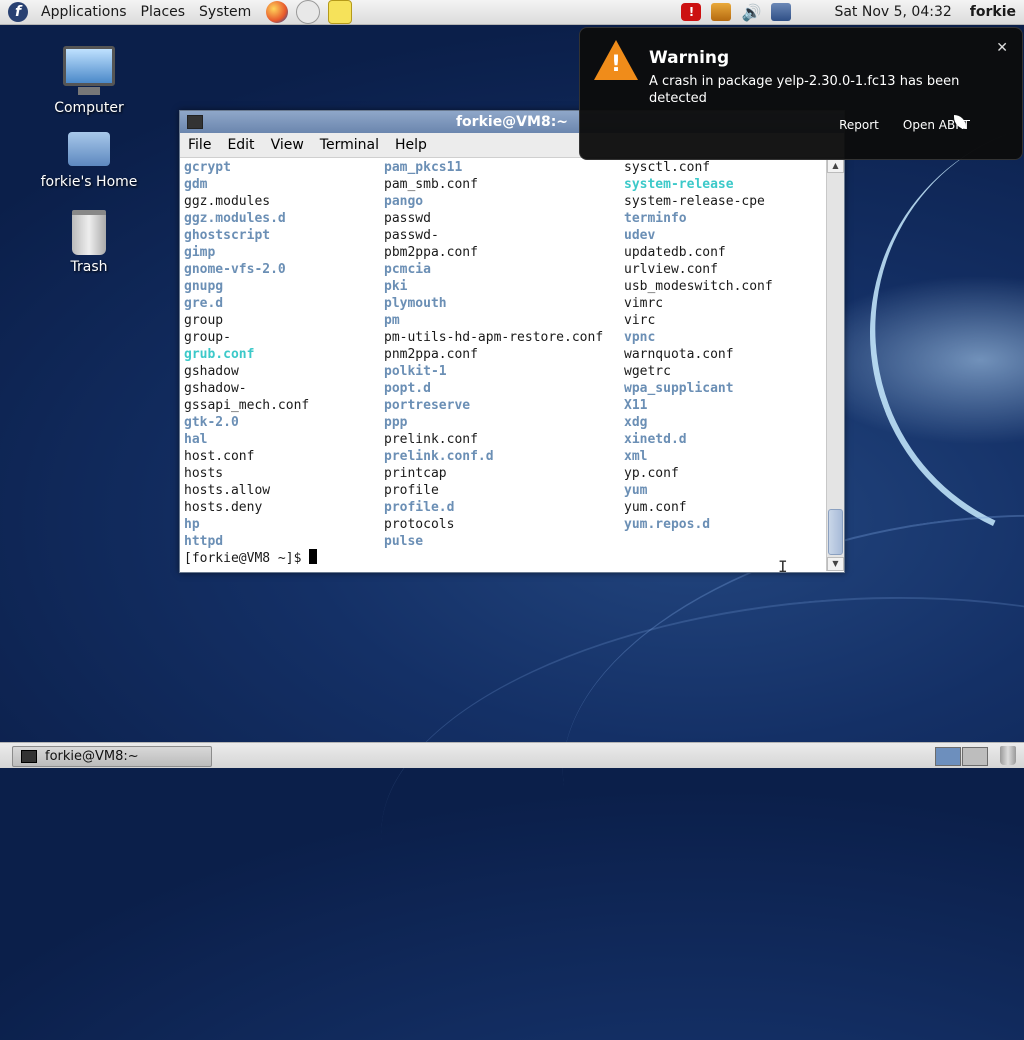 The height and width of the screenshot is (1040, 1024). What do you see at coordinates (415, 371) in the screenshot?
I see `listing-entry: polkit-1` at bounding box center [415, 371].